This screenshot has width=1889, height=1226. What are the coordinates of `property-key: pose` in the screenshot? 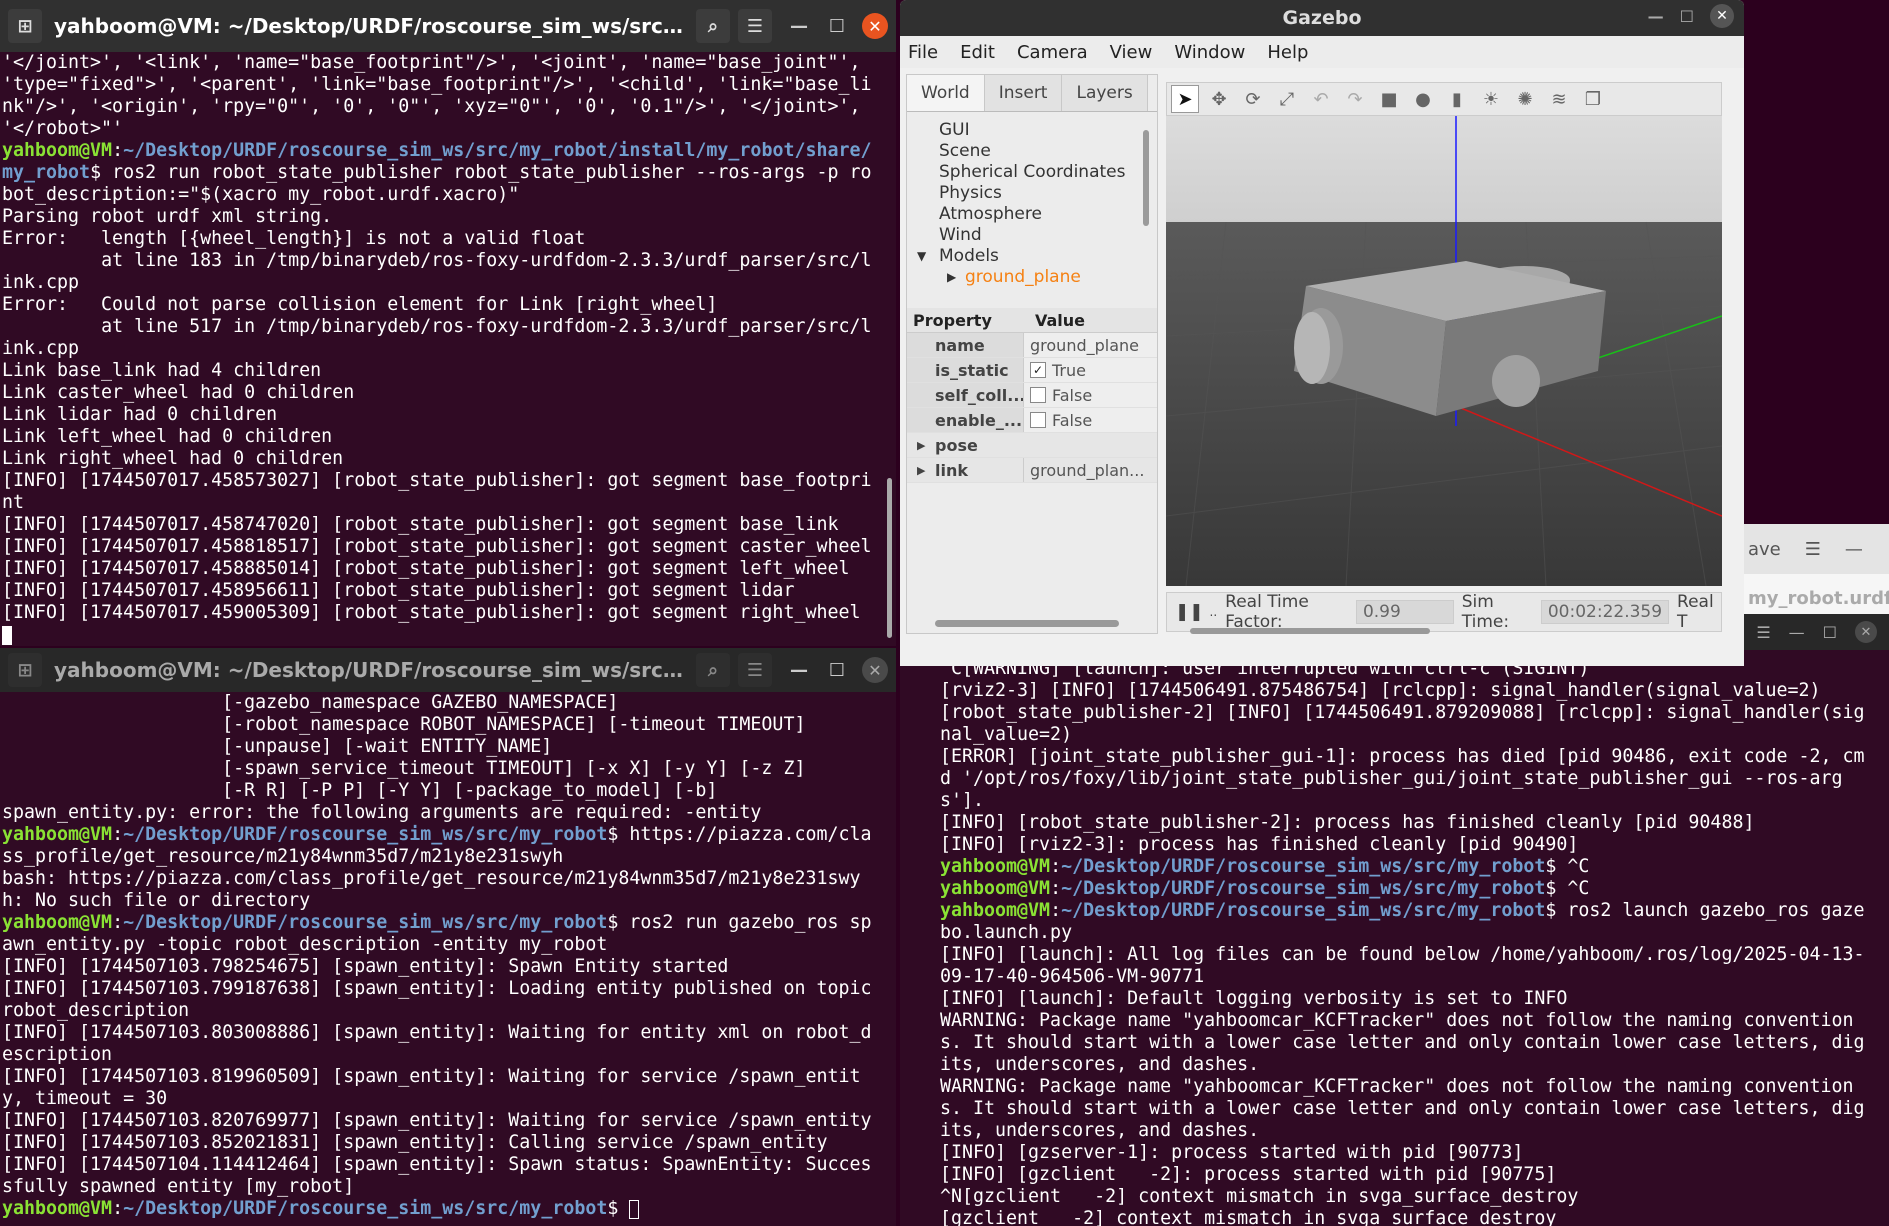 It's located at (956, 445).